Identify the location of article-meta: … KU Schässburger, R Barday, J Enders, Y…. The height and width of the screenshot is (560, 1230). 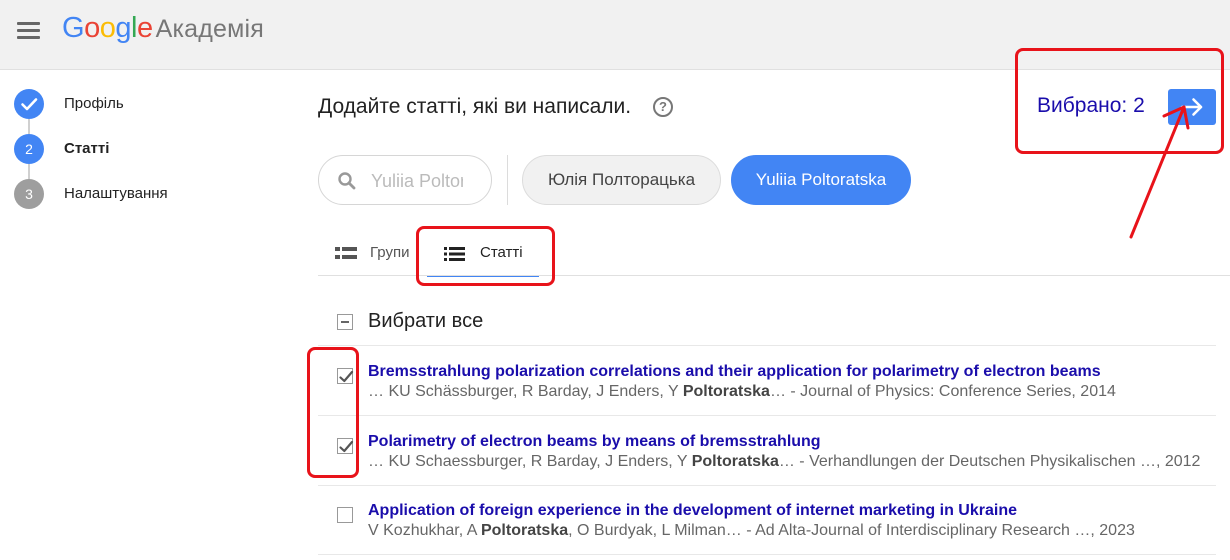
(742, 391).